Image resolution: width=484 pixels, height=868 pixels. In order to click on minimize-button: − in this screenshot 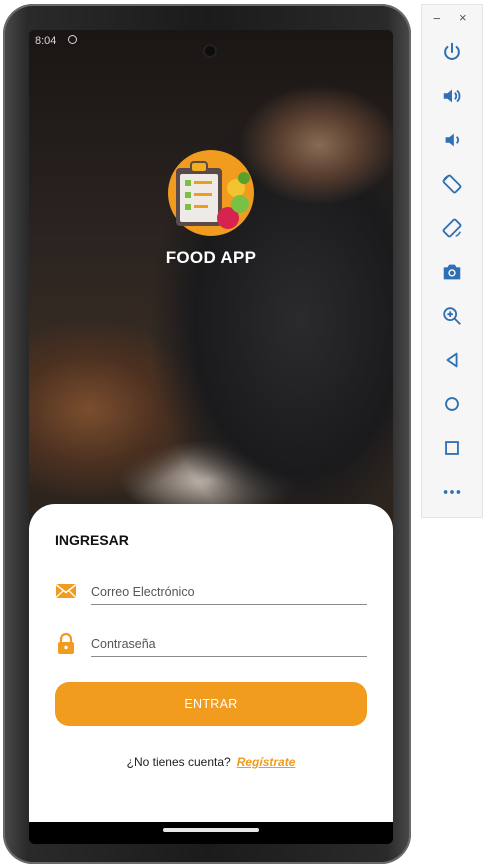, I will do `click(437, 18)`.